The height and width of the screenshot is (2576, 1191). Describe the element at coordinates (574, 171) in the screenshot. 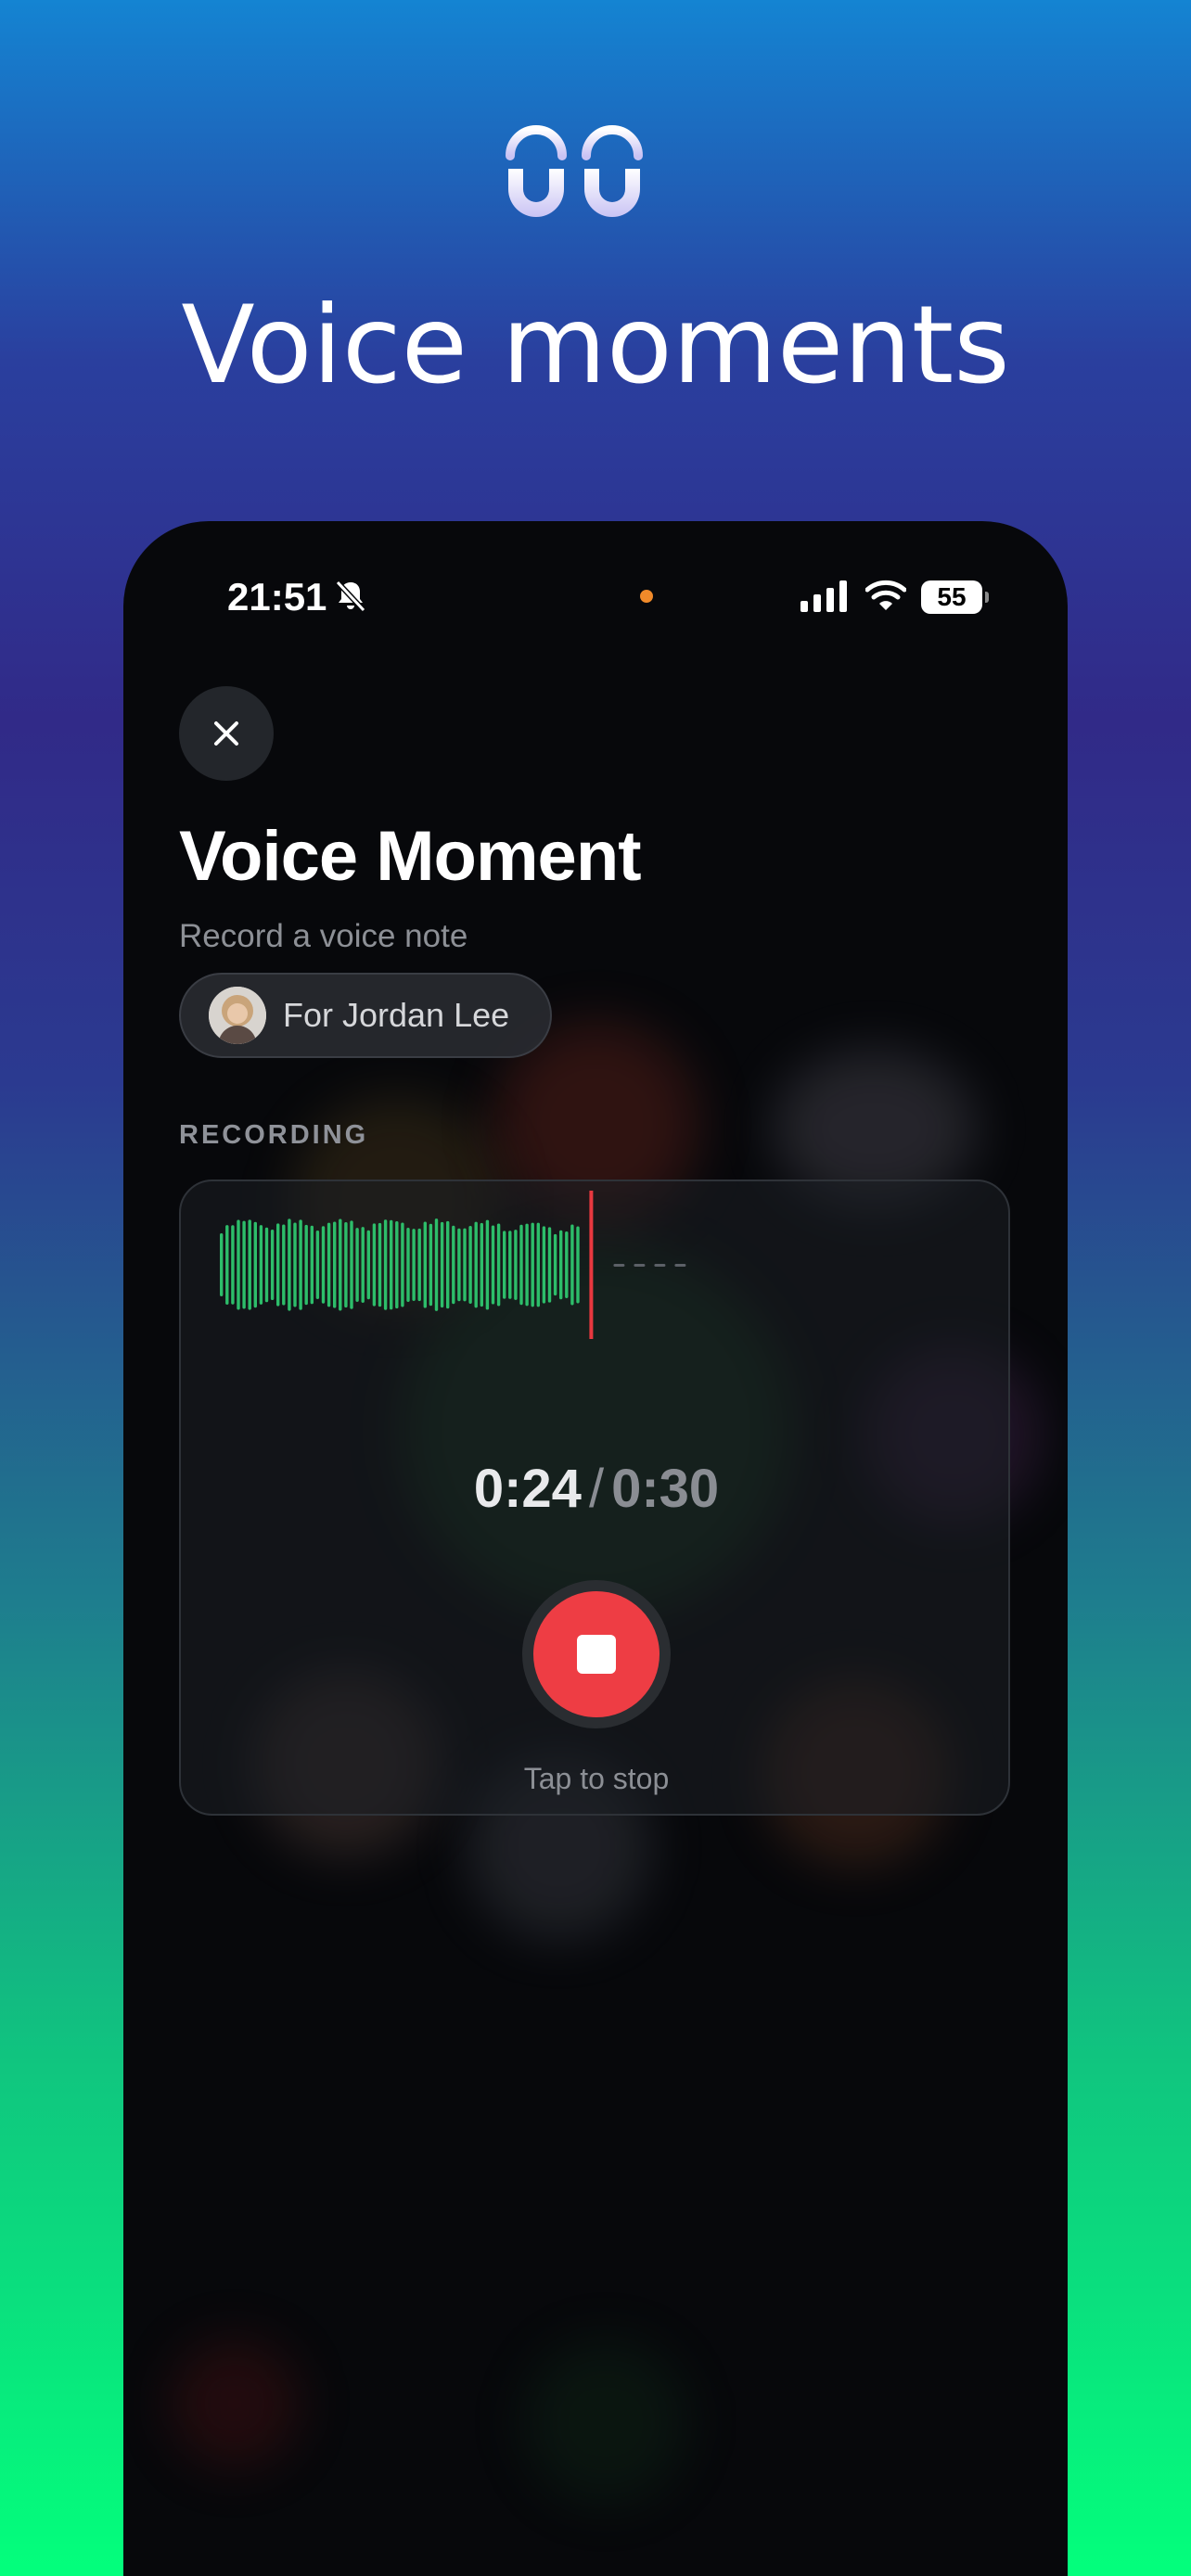

I see `app-logo-icon` at that location.